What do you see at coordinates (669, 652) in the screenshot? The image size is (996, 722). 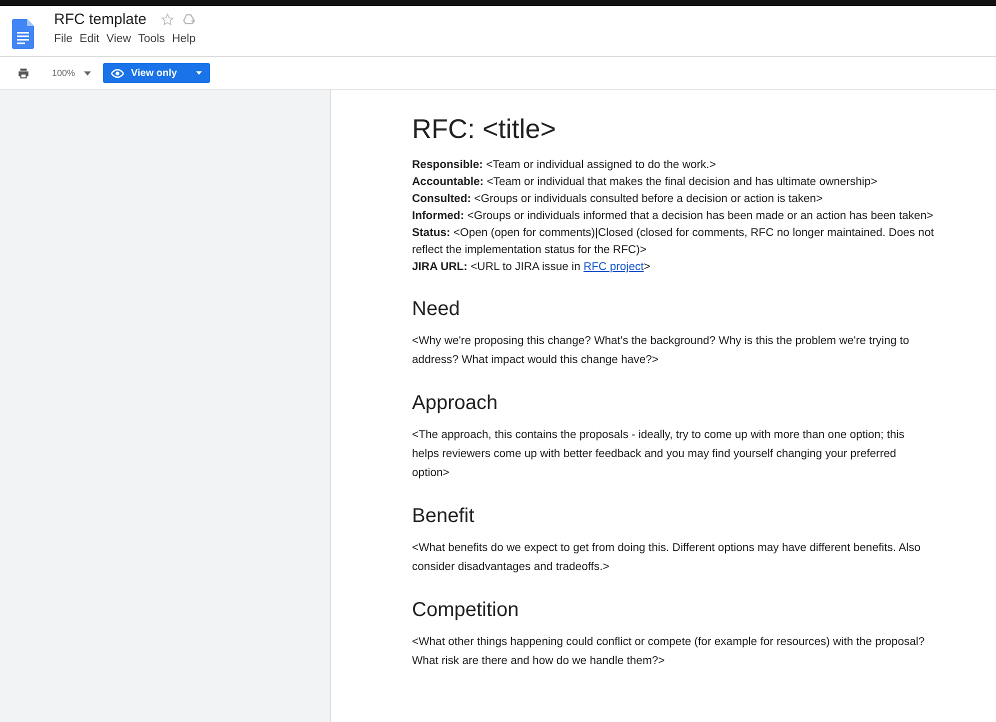 I see `section-text: <What other things happening could conflict or compete (for example for resources) with the proposal? What risk are there and how do we handle them?>` at bounding box center [669, 652].